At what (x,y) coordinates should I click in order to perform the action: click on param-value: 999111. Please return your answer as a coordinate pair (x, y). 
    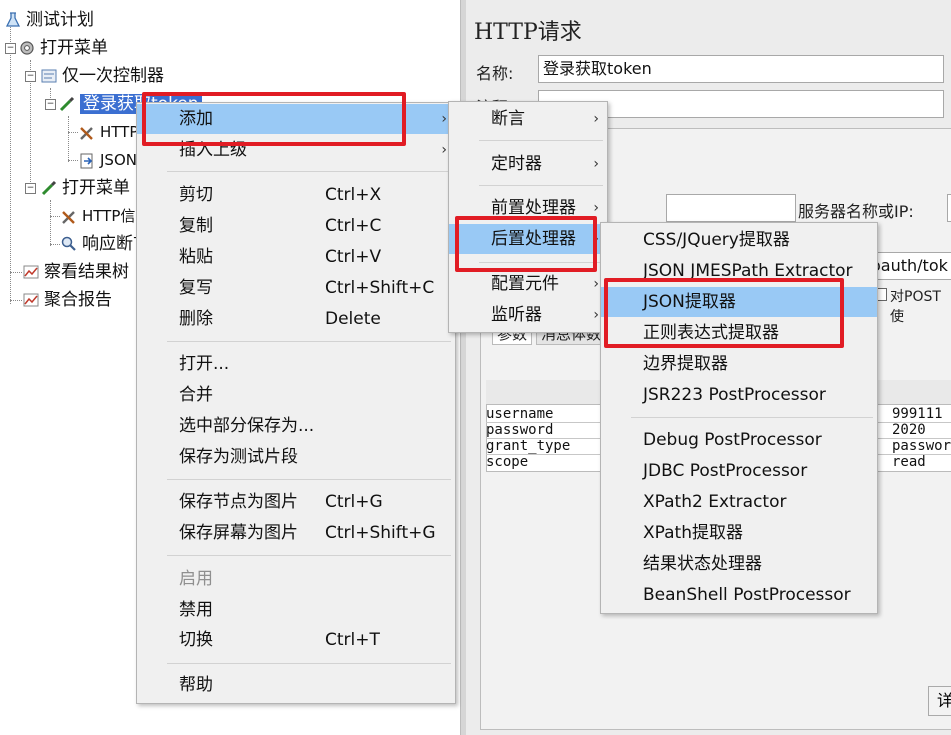
    Looking at the image, I should click on (917, 414).